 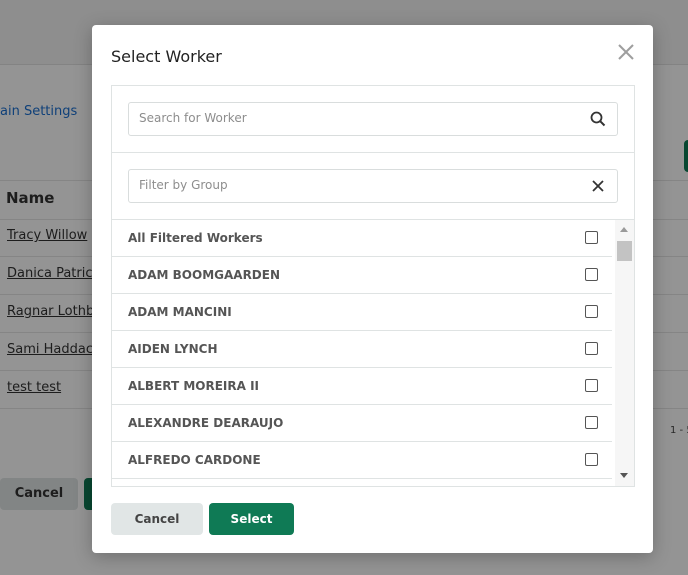 I want to click on list-item: ADAM BOOMGAARDEN, so click(x=362, y=275).